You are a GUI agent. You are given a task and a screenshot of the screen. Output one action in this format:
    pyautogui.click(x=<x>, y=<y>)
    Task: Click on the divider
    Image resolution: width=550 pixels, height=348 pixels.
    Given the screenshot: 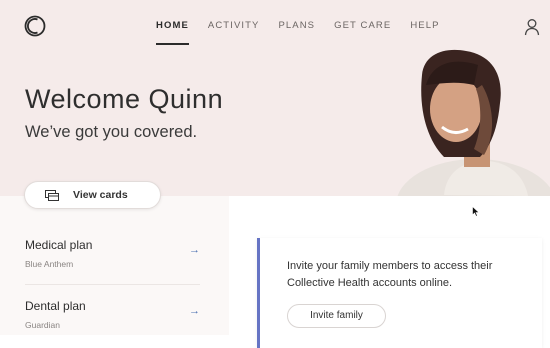 What is the action you would take?
    pyautogui.click(x=112, y=284)
    